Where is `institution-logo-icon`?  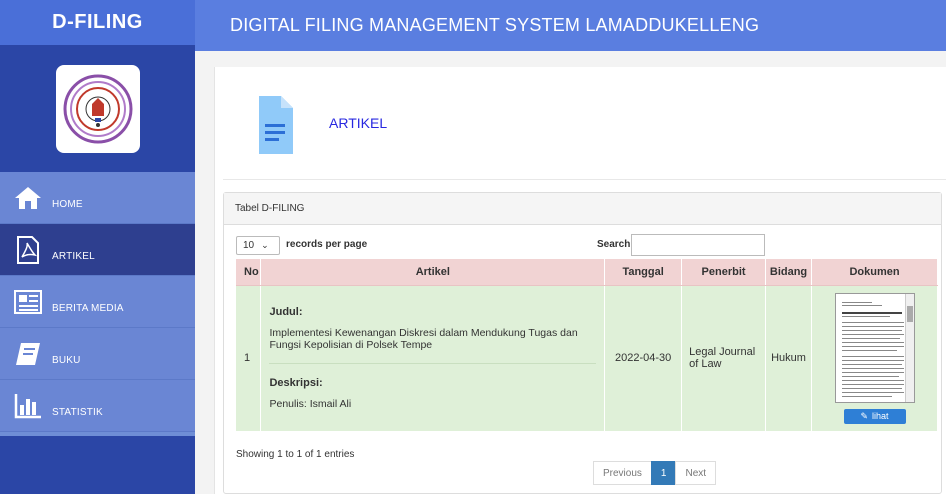
institution-logo-icon is located at coordinates (97, 108).